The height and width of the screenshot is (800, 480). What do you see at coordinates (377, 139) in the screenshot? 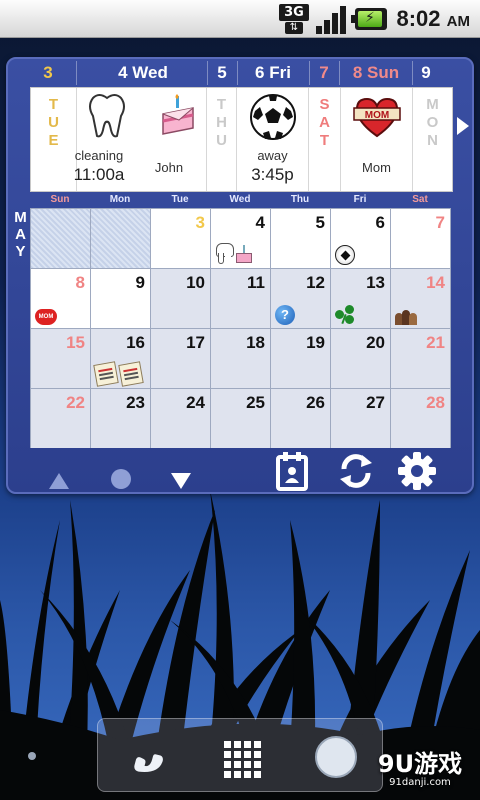
I see `strip-day-sun: MOM Mom` at bounding box center [377, 139].